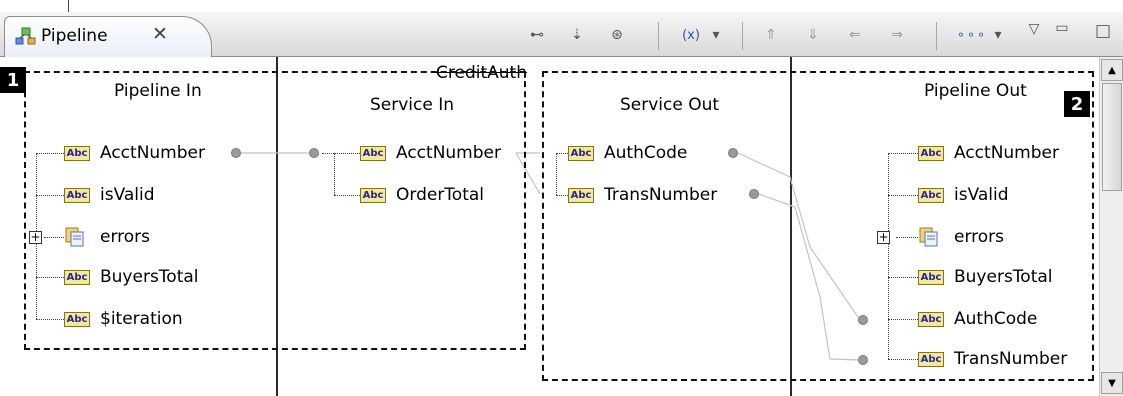 Image resolution: width=1123 pixels, height=396 pixels. I want to click on pipeline-in-field: errors, so click(107, 237).